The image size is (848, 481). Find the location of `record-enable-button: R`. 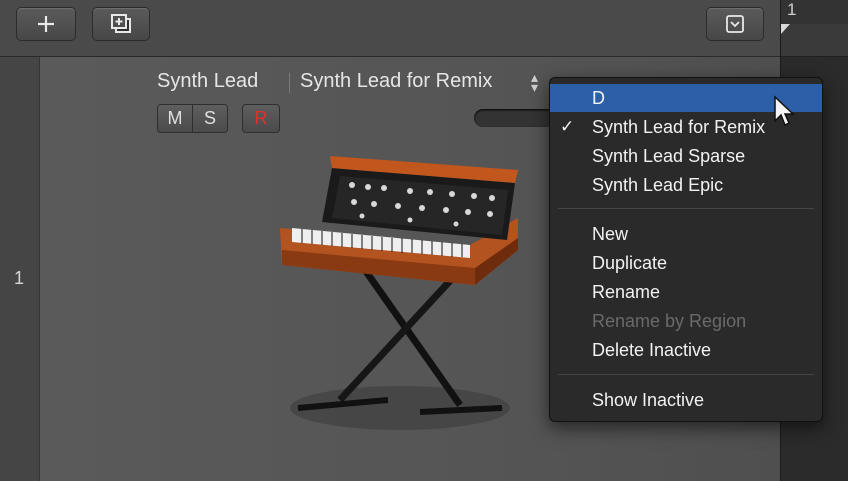

record-enable-button: R is located at coordinates (261, 118).